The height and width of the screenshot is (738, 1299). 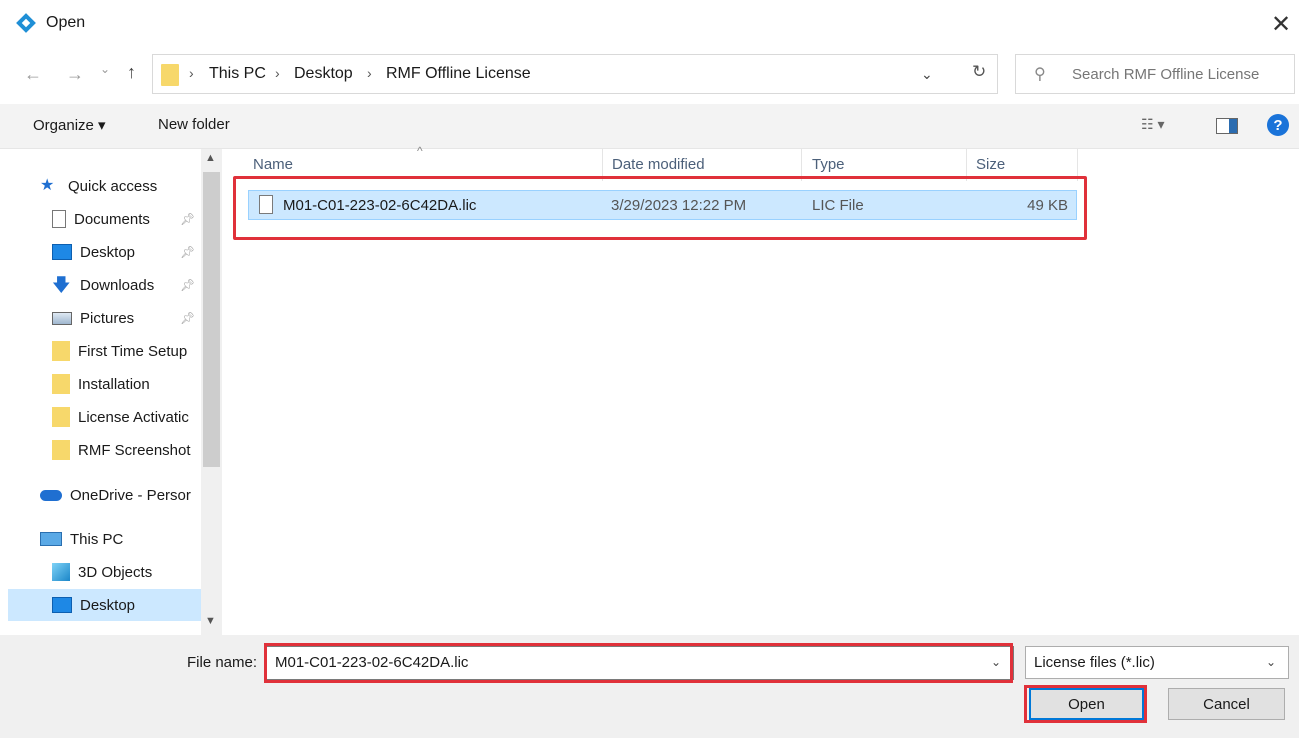 I want to click on back-button: ←, so click(x=33, y=74).